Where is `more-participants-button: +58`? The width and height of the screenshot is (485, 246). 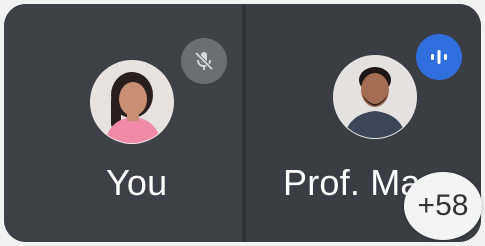
more-participants-button: +58 is located at coordinates (443, 206).